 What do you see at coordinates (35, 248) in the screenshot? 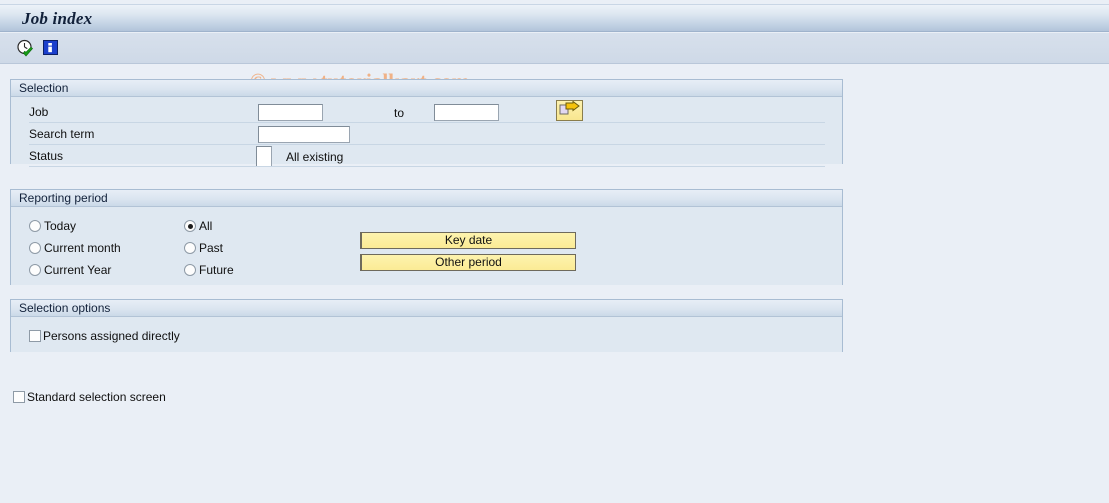
I see `radio-current-month-mark` at bounding box center [35, 248].